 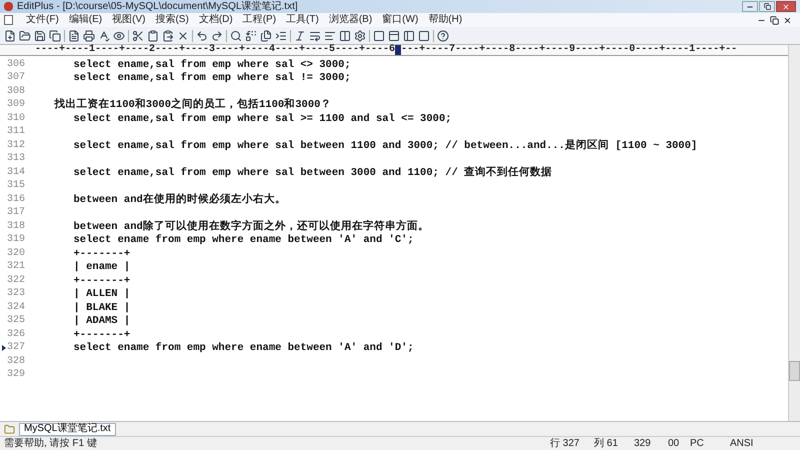 I want to click on files-icon, so click(x=266, y=36).